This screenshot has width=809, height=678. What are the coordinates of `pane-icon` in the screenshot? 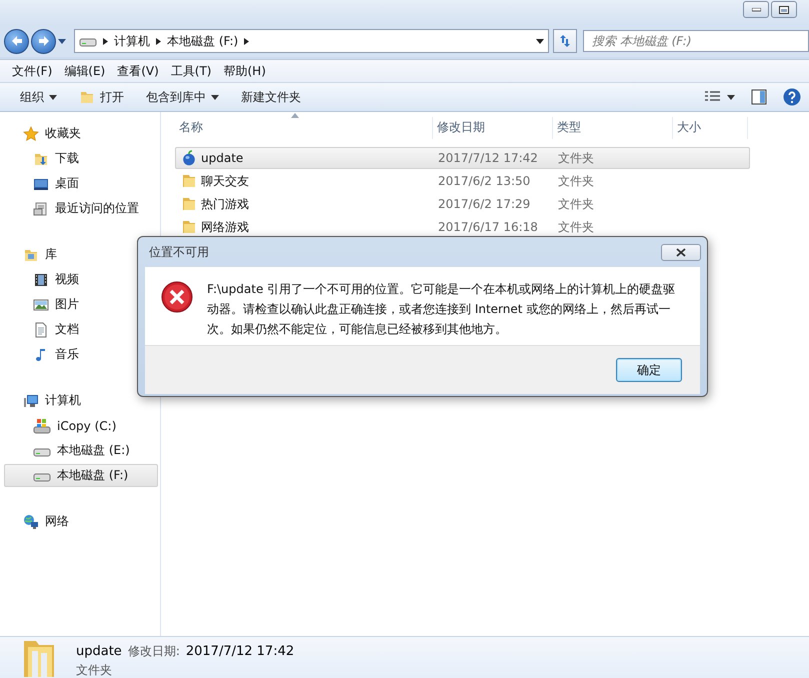 It's located at (759, 97).